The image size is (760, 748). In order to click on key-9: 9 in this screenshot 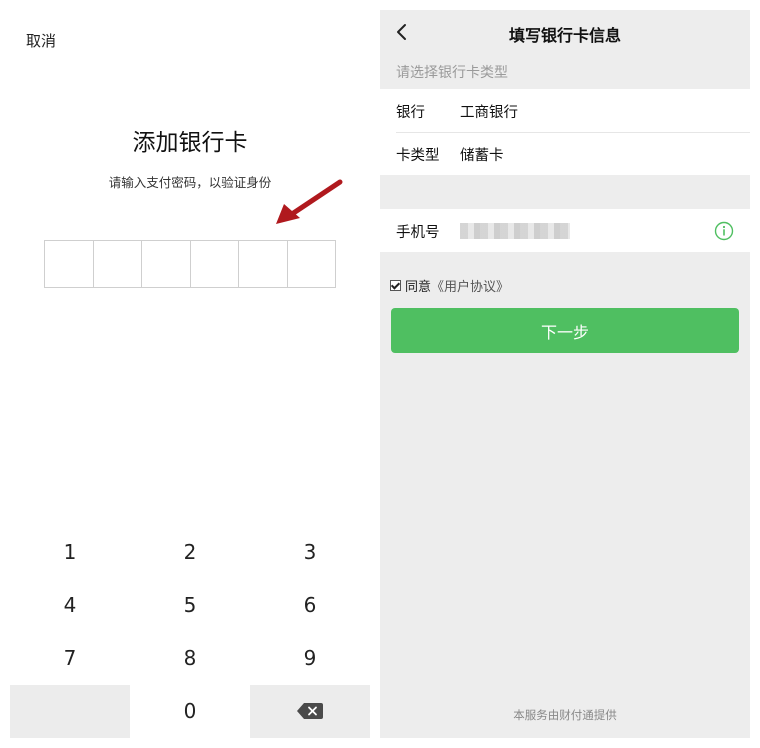, I will do `click(310, 658)`.